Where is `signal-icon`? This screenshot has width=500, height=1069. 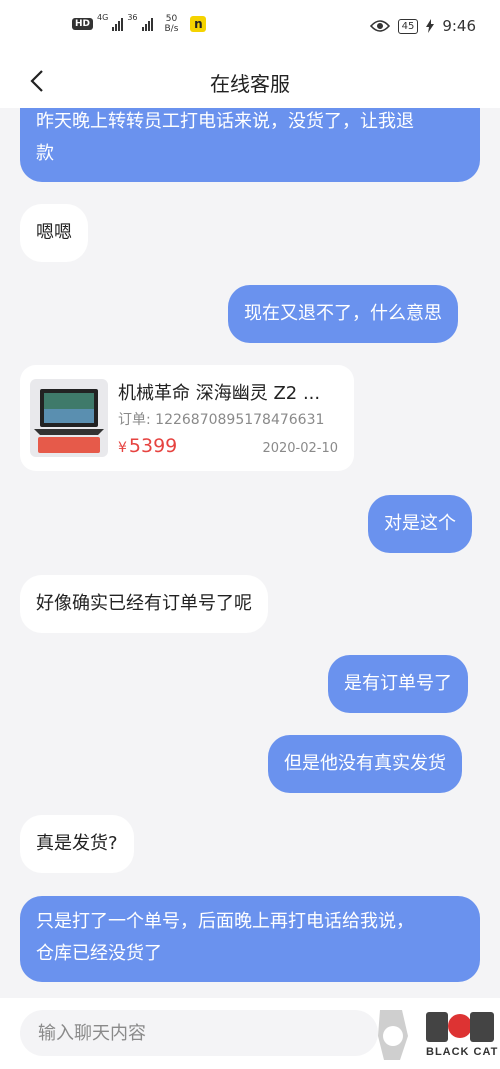 signal-icon is located at coordinates (118, 24).